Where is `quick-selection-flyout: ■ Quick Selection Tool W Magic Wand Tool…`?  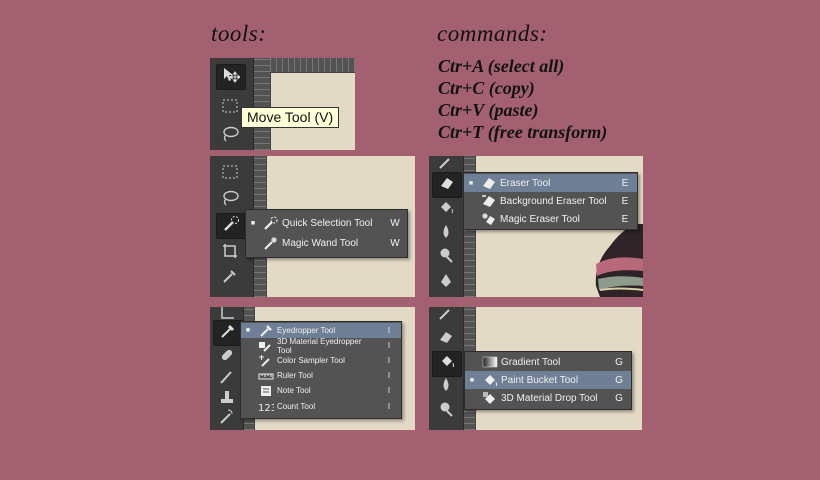
quick-selection-flyout: ■ Quick Selection Tool W Magic Wand Tool… is located at coordinates (326, 233).